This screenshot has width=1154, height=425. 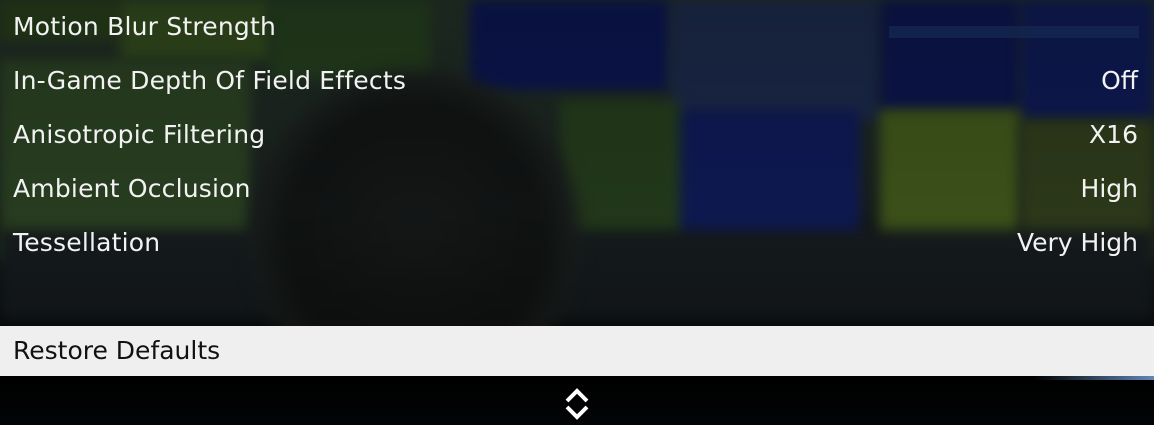 What do you see at coordinates (1109, 188) in the screenshot?
I see `setting-value: High` at bounding box center [1109, 188].